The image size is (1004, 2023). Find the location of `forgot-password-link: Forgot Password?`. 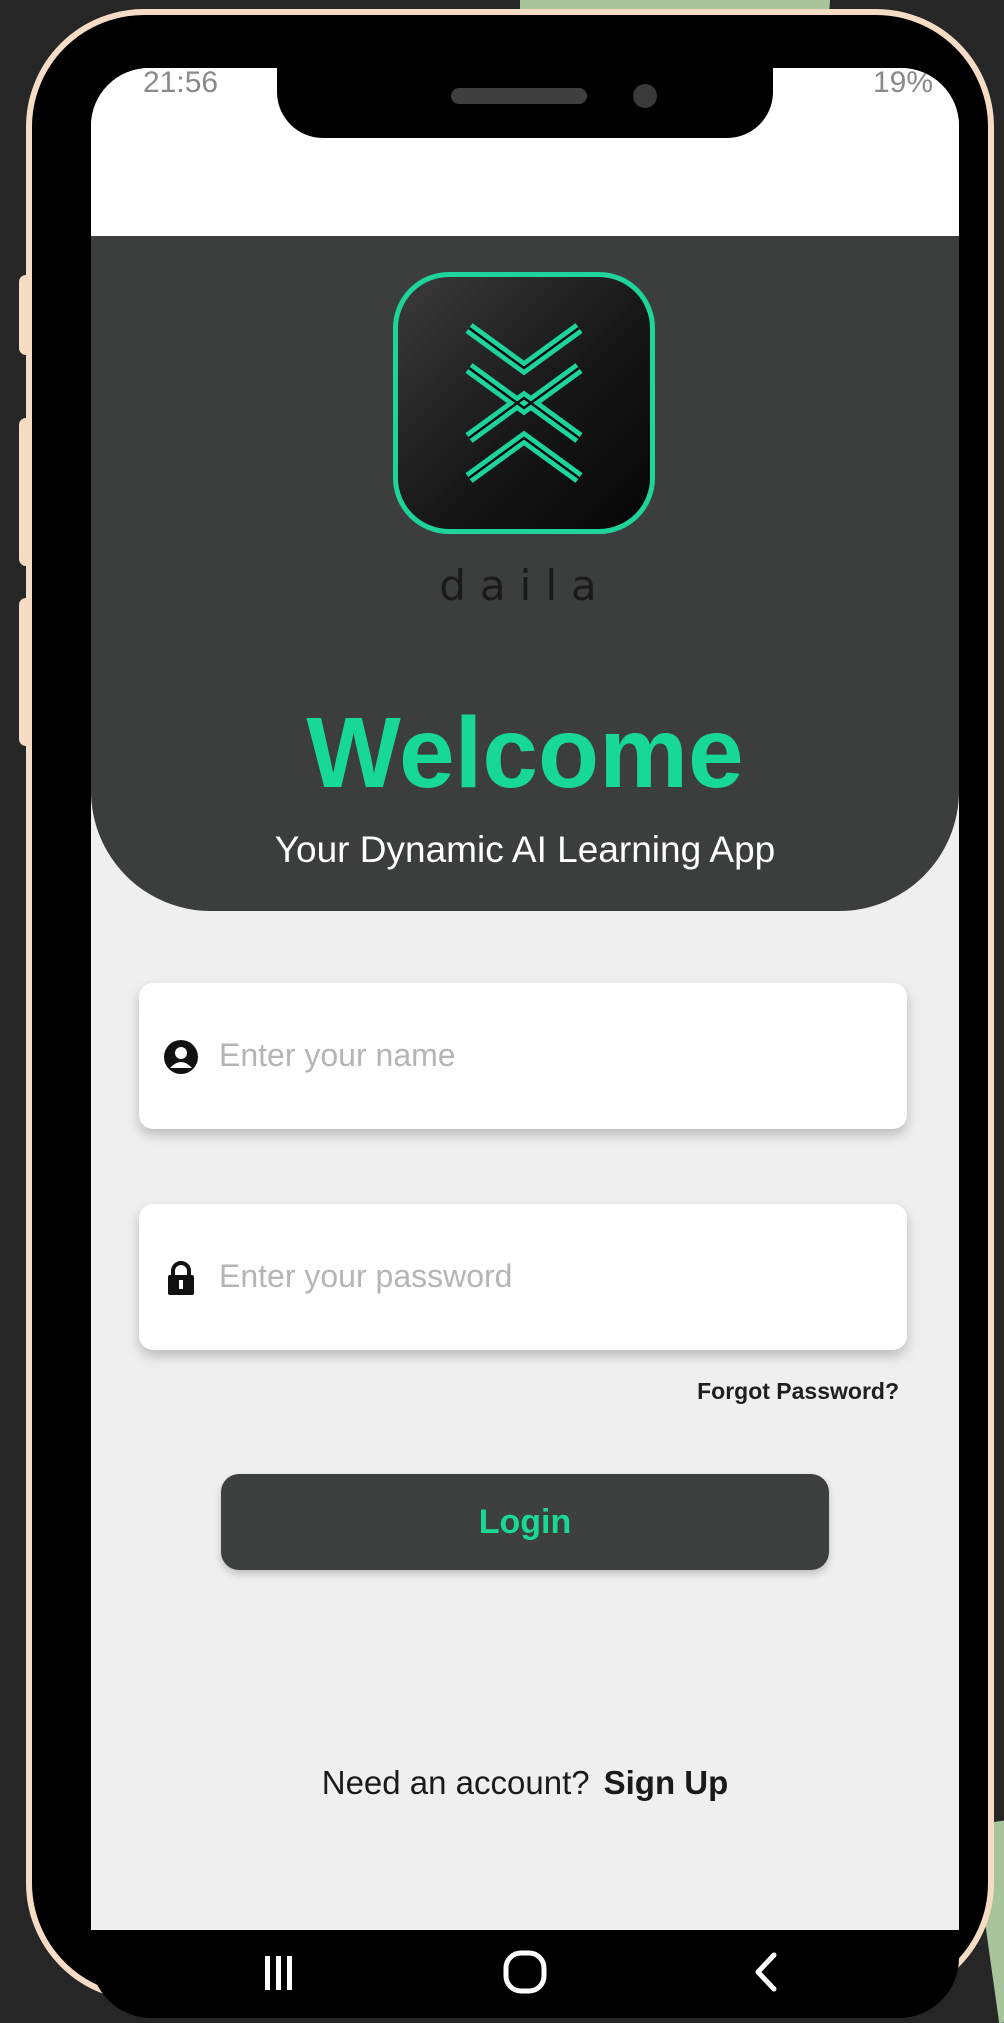

forgot-password-link: Forgot Password? is located at coordinates (798, 1391).